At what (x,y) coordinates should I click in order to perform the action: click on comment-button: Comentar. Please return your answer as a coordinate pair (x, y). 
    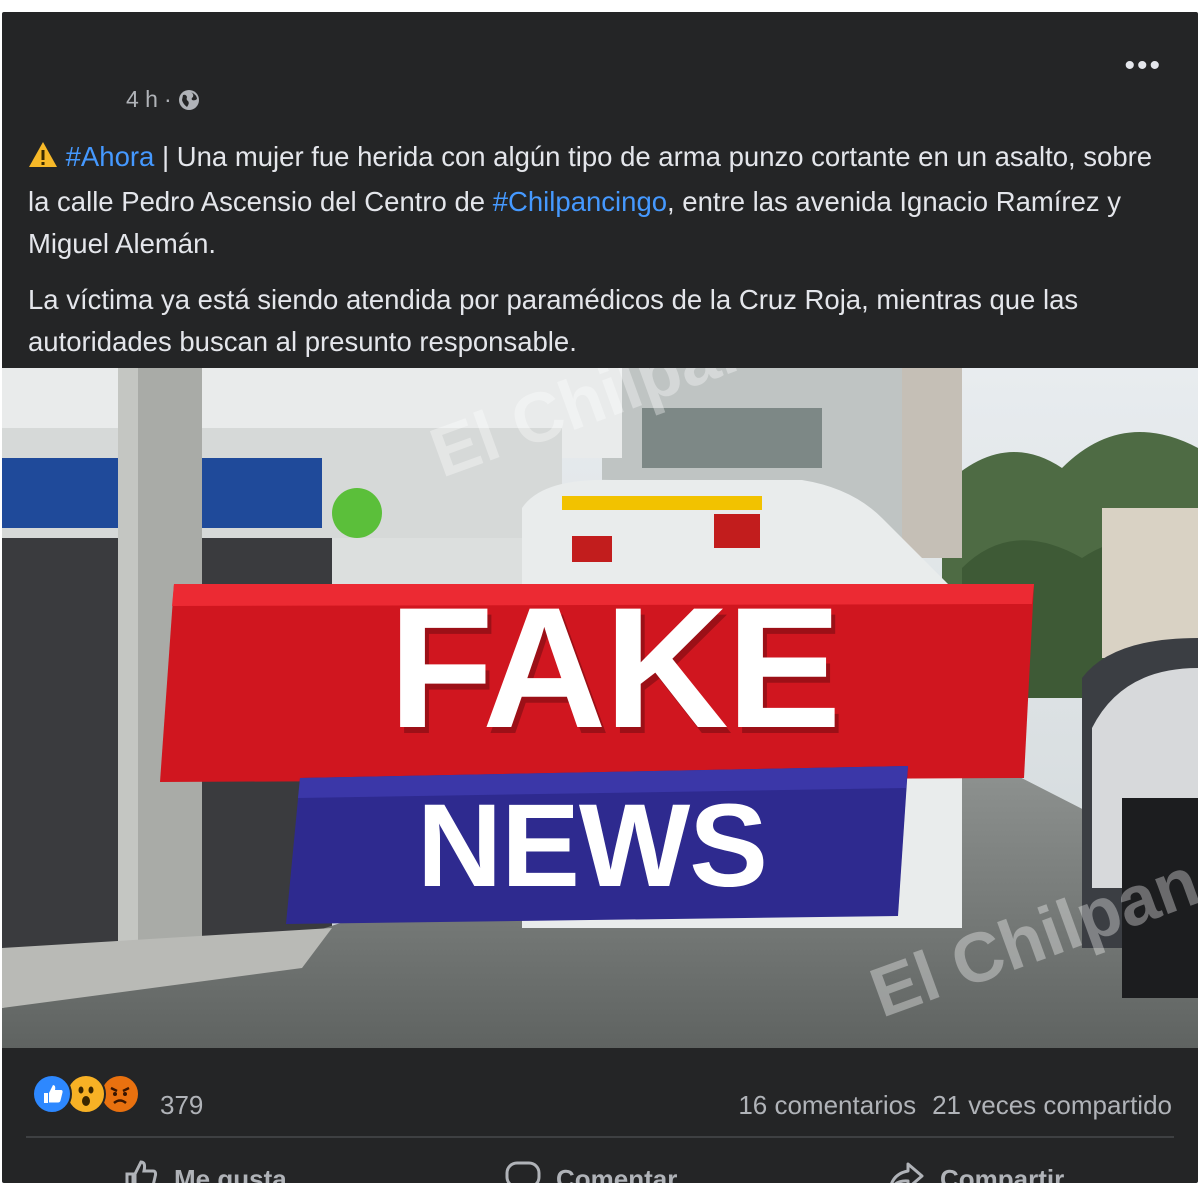
    Looking at the image, I should click on (590, 1167).